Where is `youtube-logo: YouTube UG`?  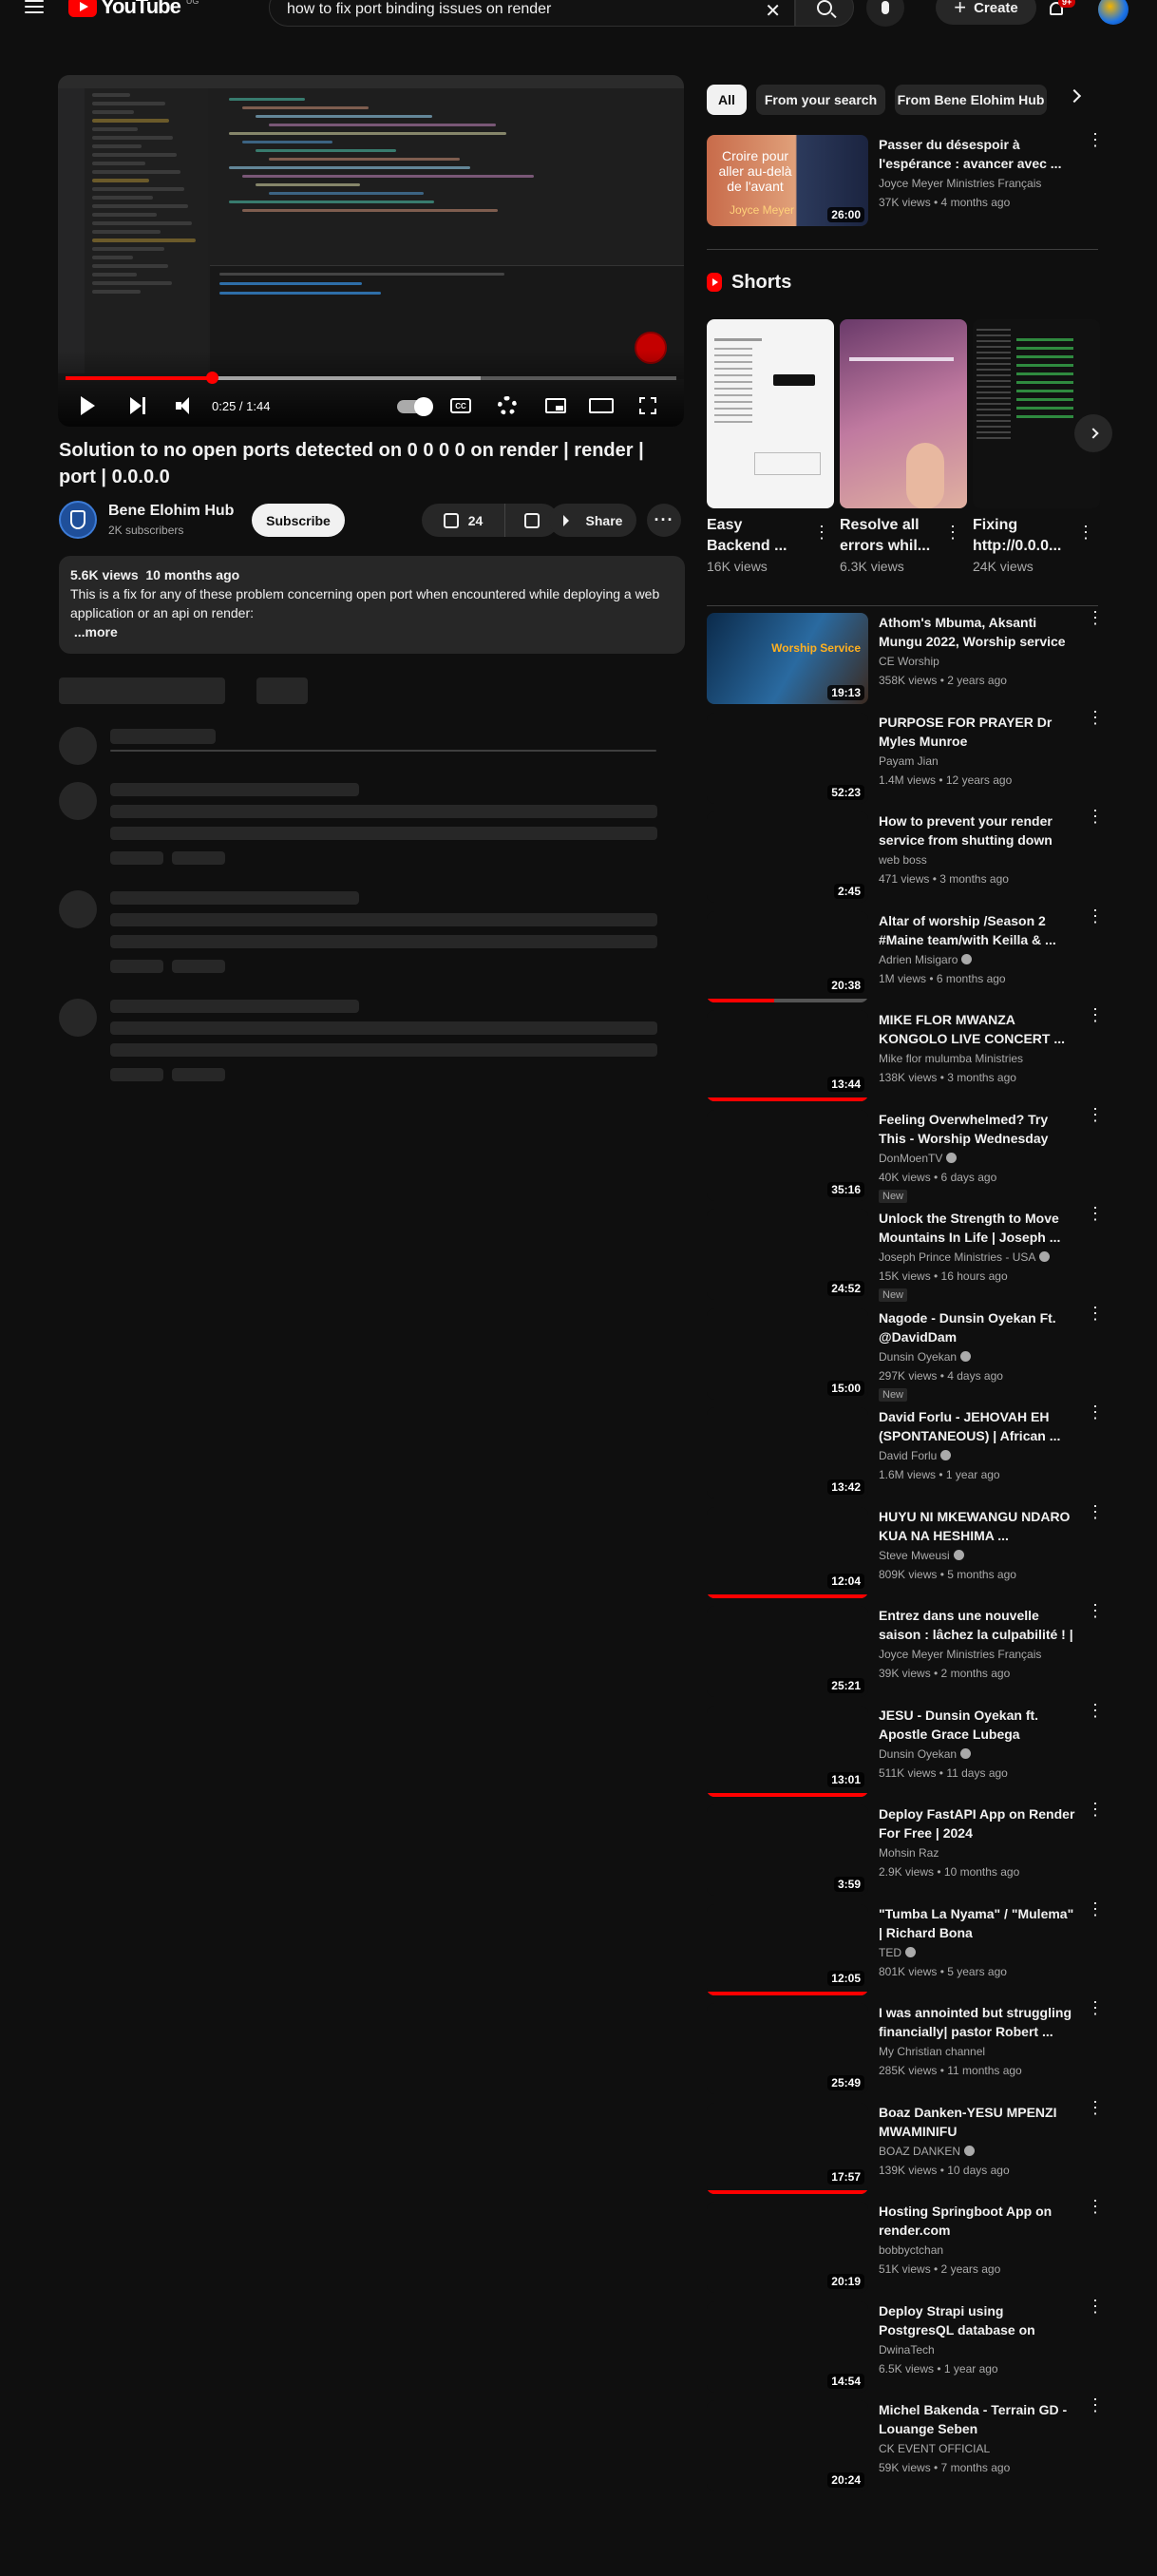
youtube-logo: YouTube UG is located at coordinates (133, 9).